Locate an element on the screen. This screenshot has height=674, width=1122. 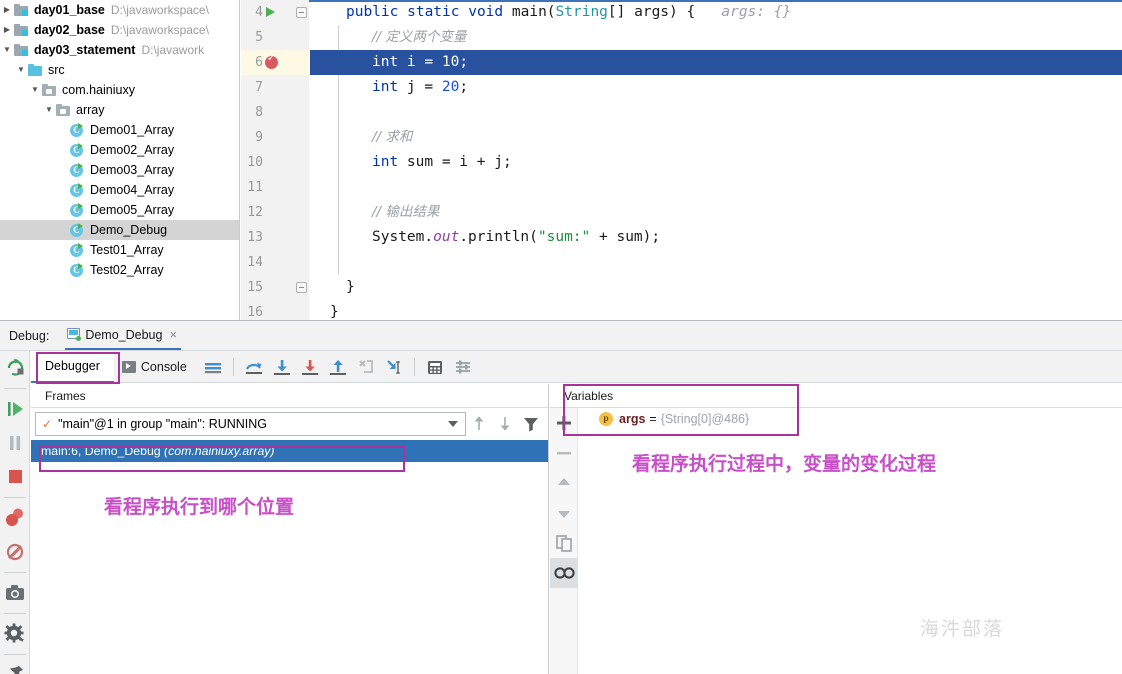
view-breakpoints-button is located at coordinates (15, 518).